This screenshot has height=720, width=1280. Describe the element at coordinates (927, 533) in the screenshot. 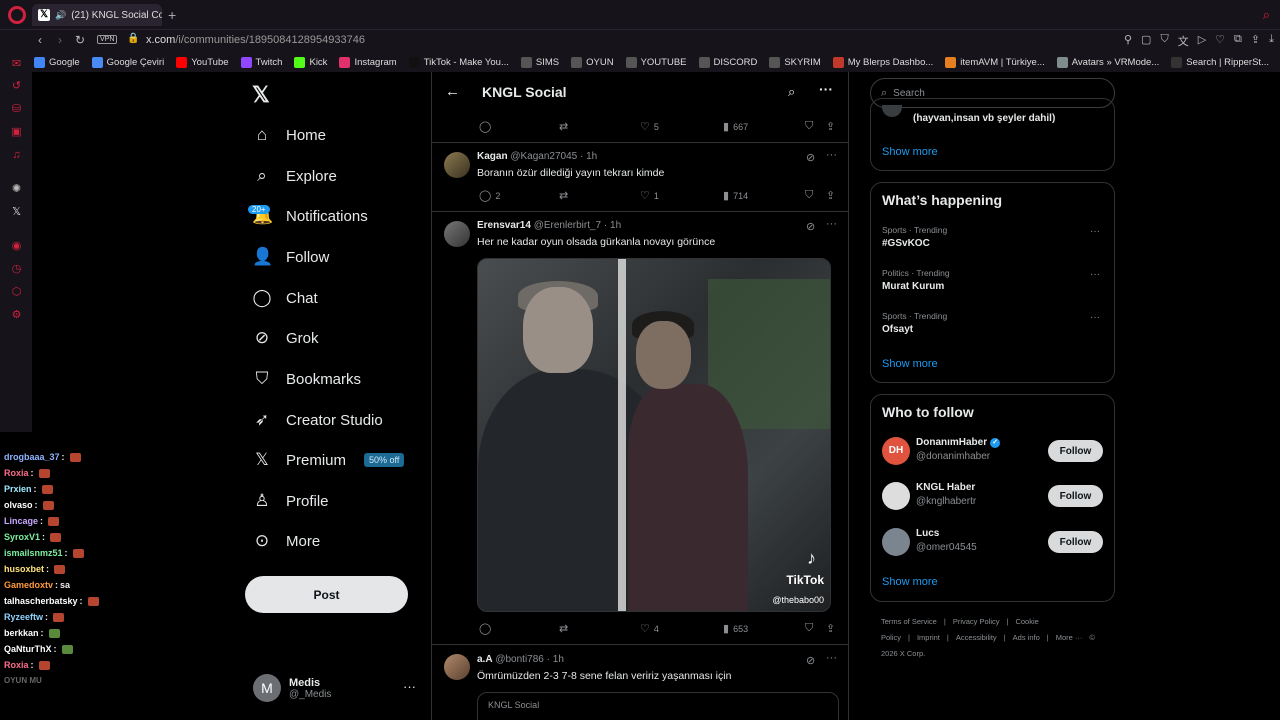

I see `suggestion-name: Lucs` at that location.